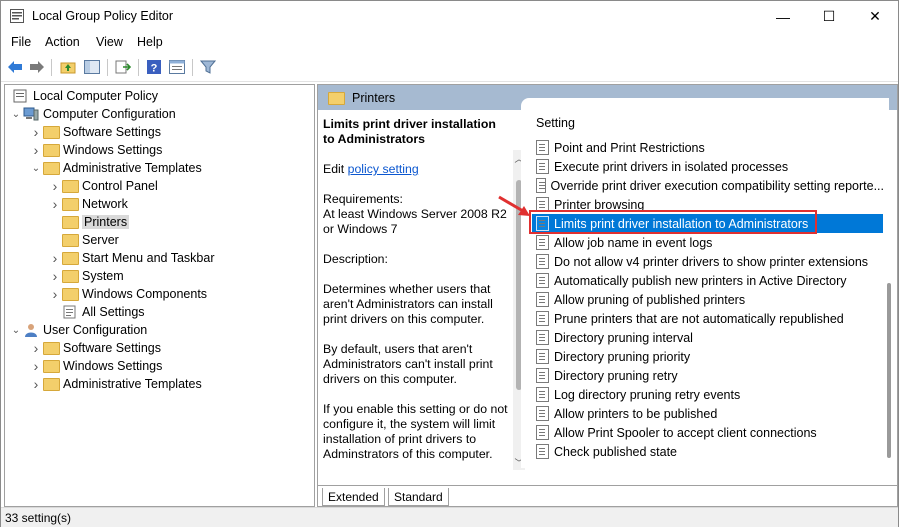  I want to click on tree-node: ⌄ Administrative Templates, so click(115, 168).